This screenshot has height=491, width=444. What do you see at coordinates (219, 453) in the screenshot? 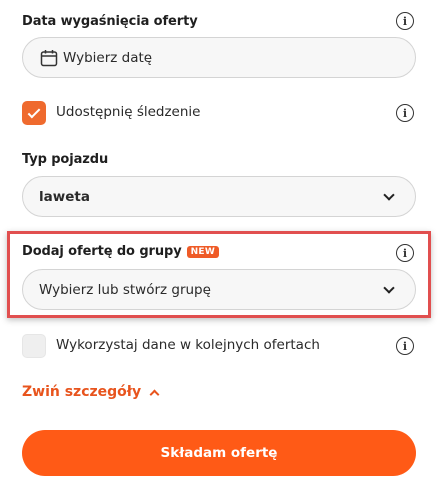
I see `submit-offer-button: Składam ofertę` at bounding box center [219, 453].